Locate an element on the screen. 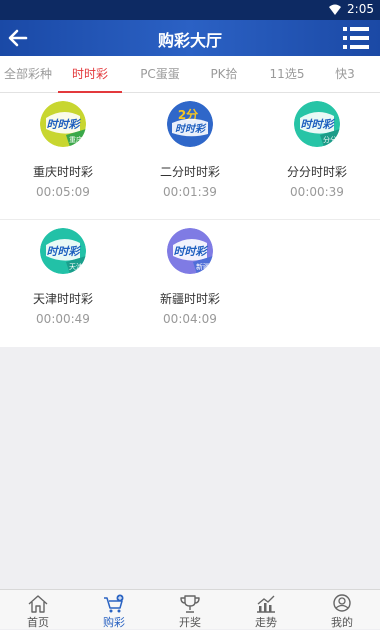 The image size is (380, 630). nav-home: 首页 is located at coordinates (38, 610).